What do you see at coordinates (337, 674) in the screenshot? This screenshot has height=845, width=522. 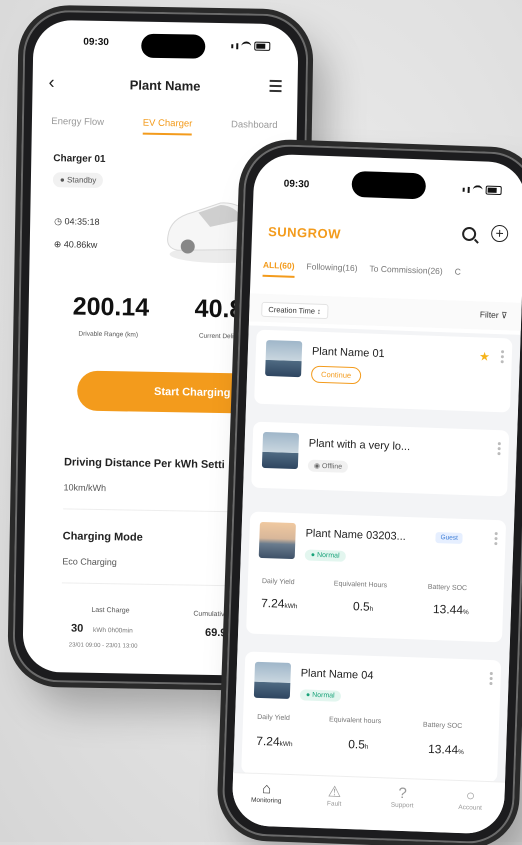 I see `plant-name: Plant Name 04` at bounding box center [337, 674].